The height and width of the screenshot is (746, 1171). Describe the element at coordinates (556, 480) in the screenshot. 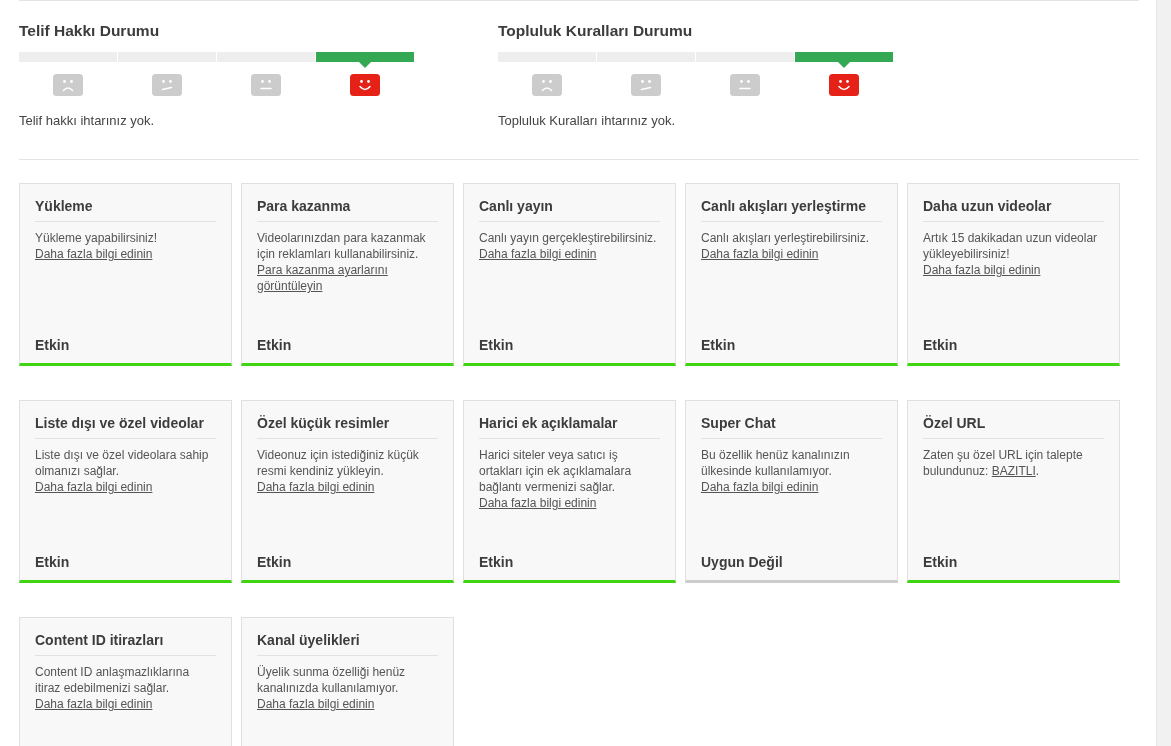

I see `card-description: Harici siteler veya satıcı iş ortakları için ek açıklamalara bağlantı vermenizi sağlar. Daha fazla bilgi edinin` at that location.